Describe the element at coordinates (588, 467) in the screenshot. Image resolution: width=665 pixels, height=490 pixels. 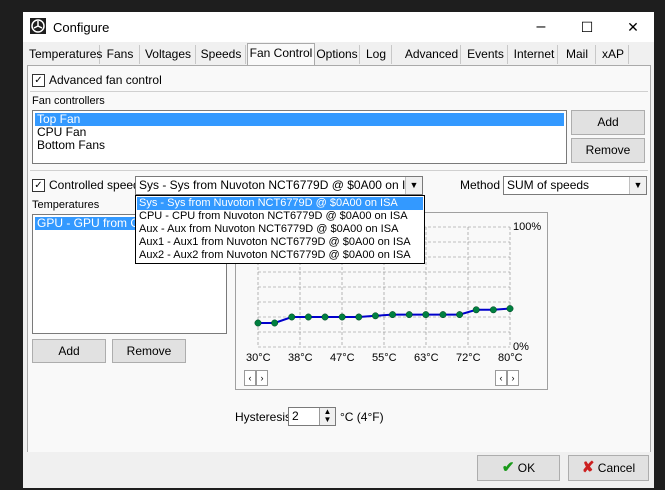
I see `x-icon: ✘` at that location.